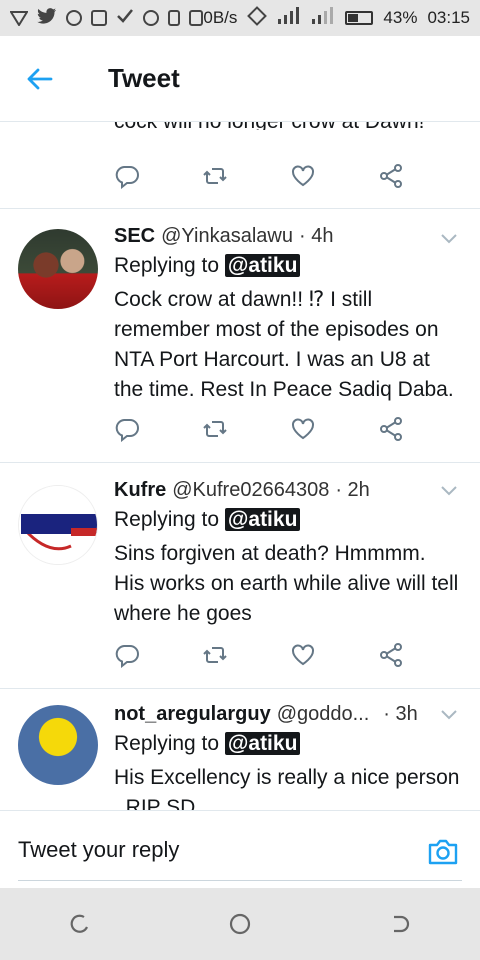  Describe the element at coordinates (240, 126) in the screenshot. I see `tweet-text: cock will no longer crow at Dawn!` at that location.